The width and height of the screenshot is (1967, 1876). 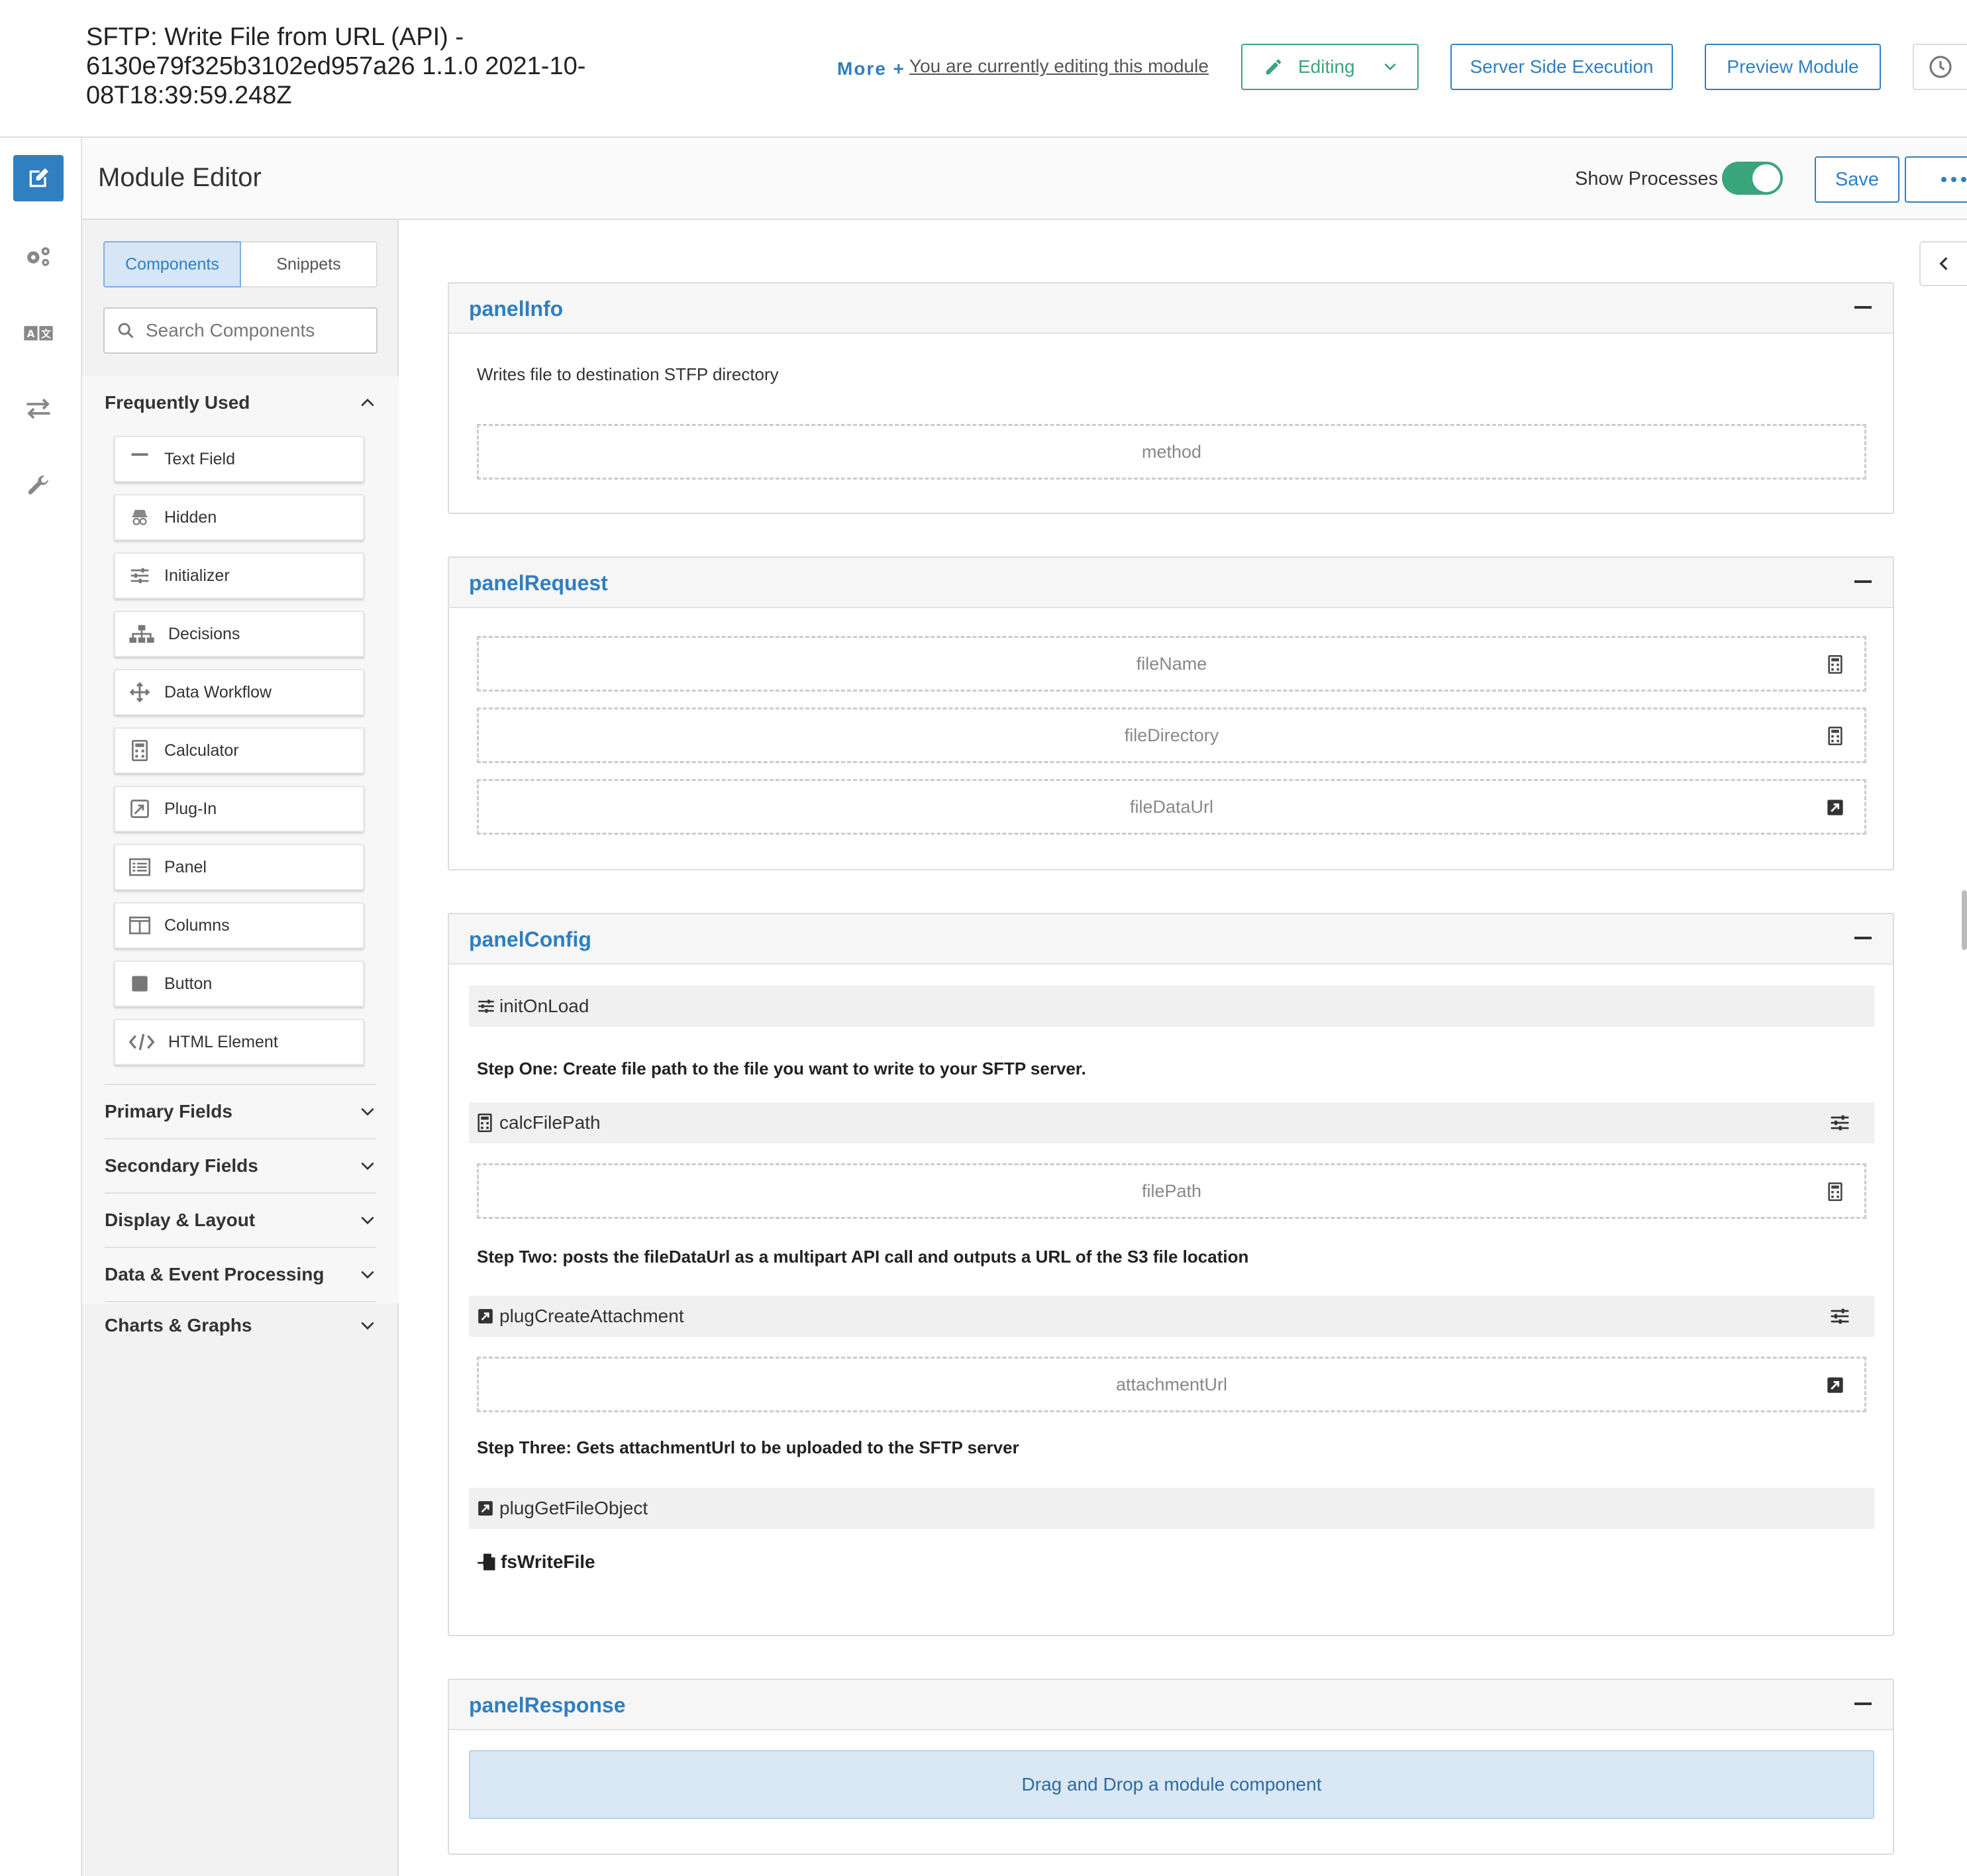 What do you see at coordinates (309, 264) in the screenshot?
I see `tab-snippets: Snippets` at bounding box center [309, 264].